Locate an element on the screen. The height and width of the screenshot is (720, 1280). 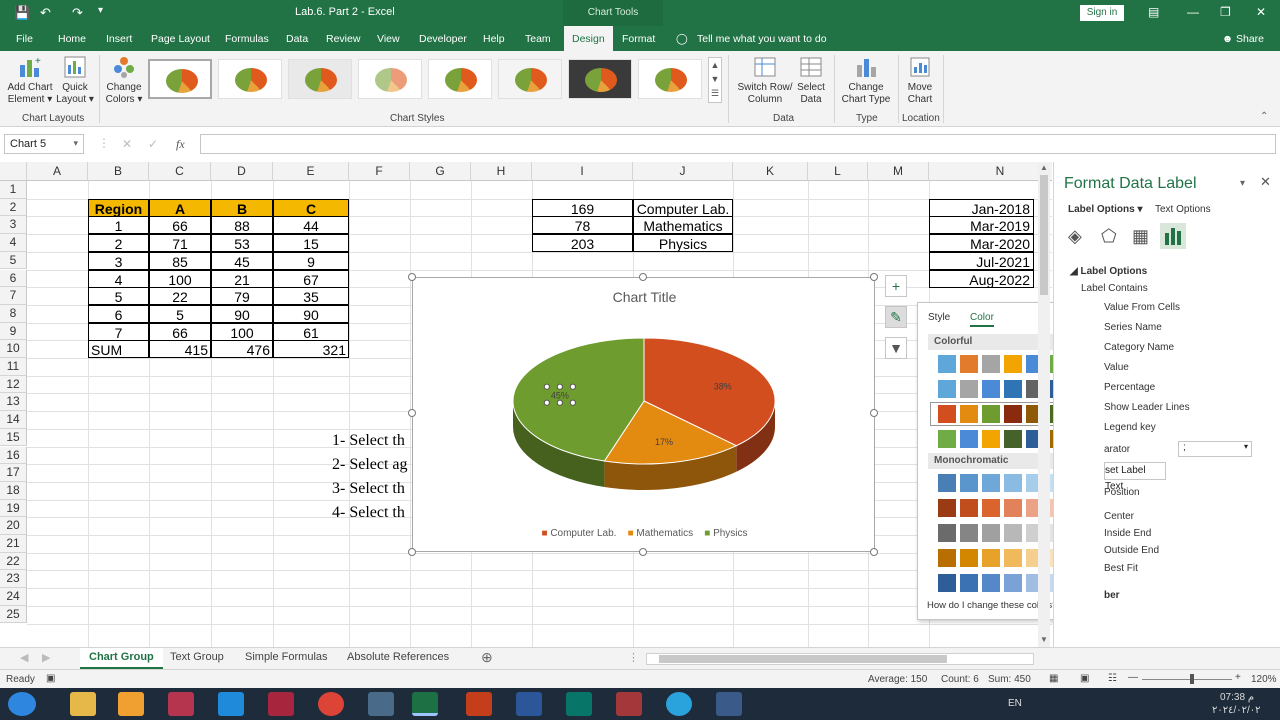
table-cell: 45 is located at coordinates (242, 260).